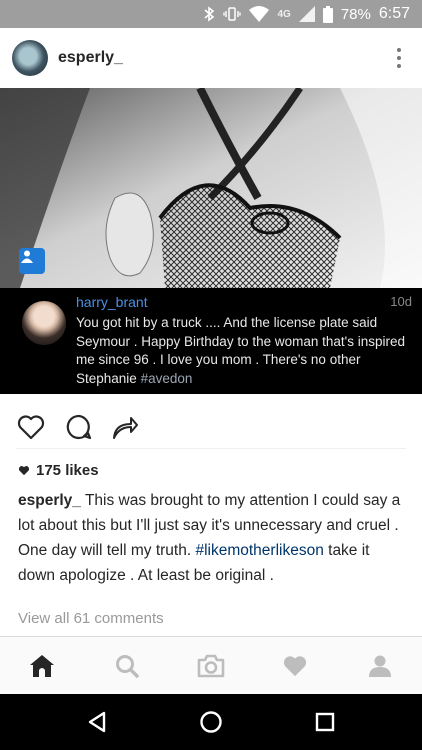 Image resolution: width=422 pixels, height=750 pixels. Describe the element at coordinates (211, 448) in the screenshot. I see `divider` at that location.